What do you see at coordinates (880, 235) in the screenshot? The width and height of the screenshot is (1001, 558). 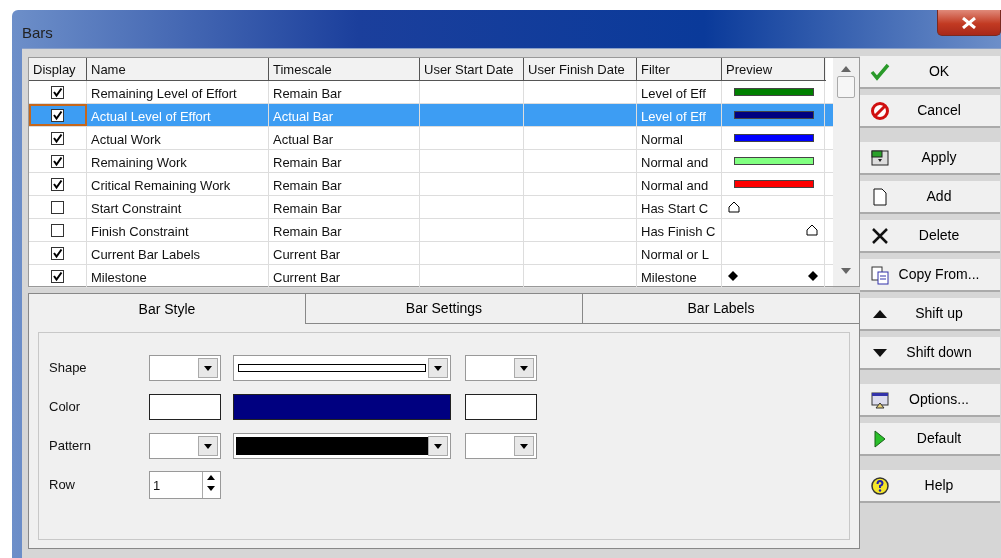 I see `cross-icon` at bounding box center [880, 235].